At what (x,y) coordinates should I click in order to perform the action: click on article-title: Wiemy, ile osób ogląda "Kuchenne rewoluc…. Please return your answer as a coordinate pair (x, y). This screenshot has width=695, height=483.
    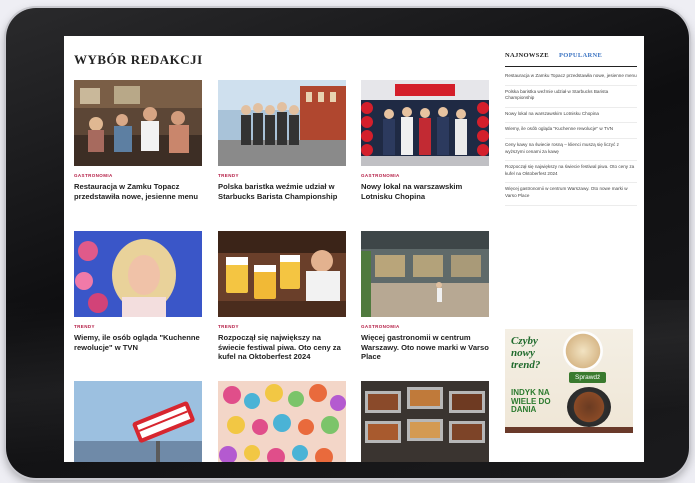
    Looking at the image, I should click on (138, 342).